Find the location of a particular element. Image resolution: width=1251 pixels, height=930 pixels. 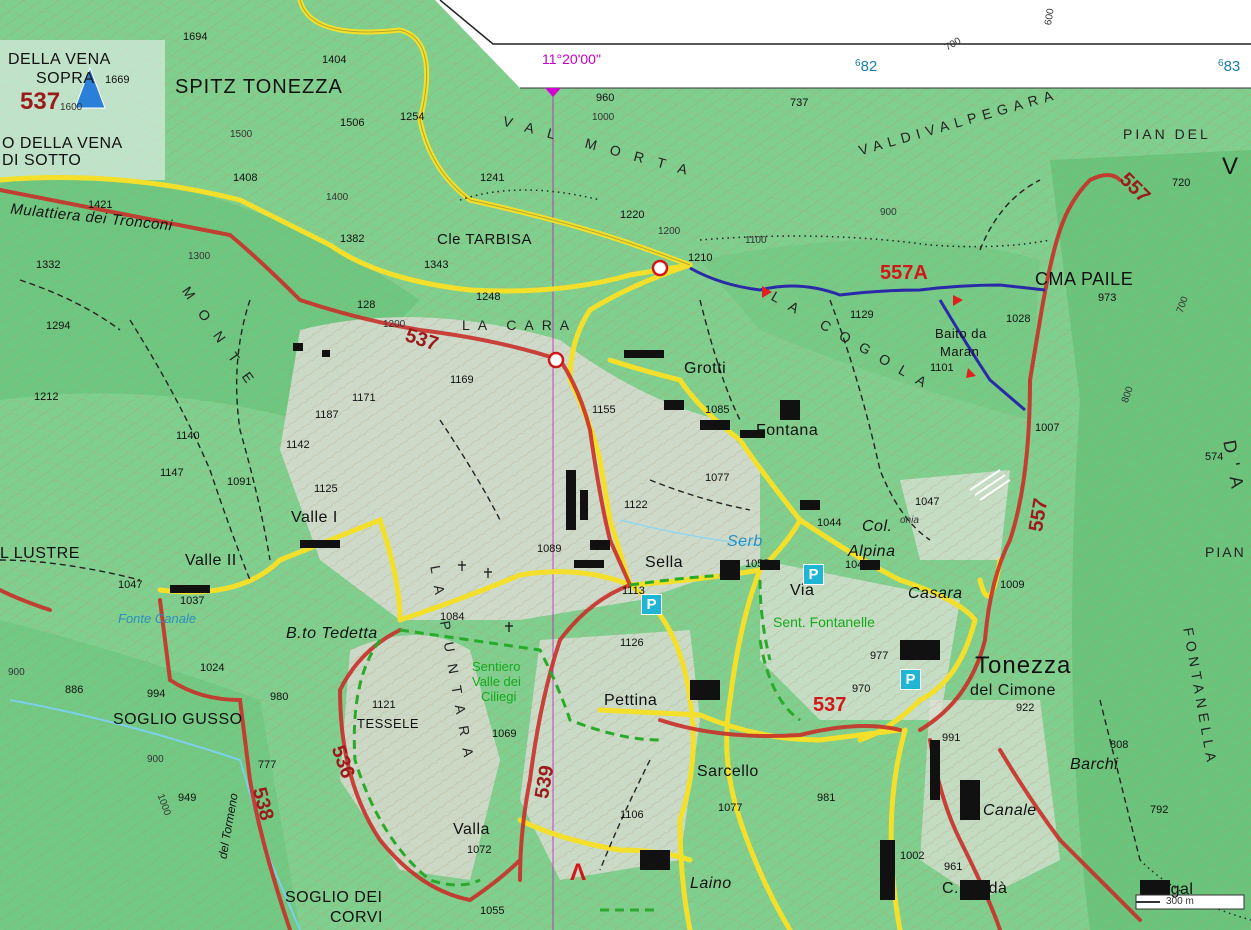

route-number-557a: 557A is located at coordinates (904, 273).